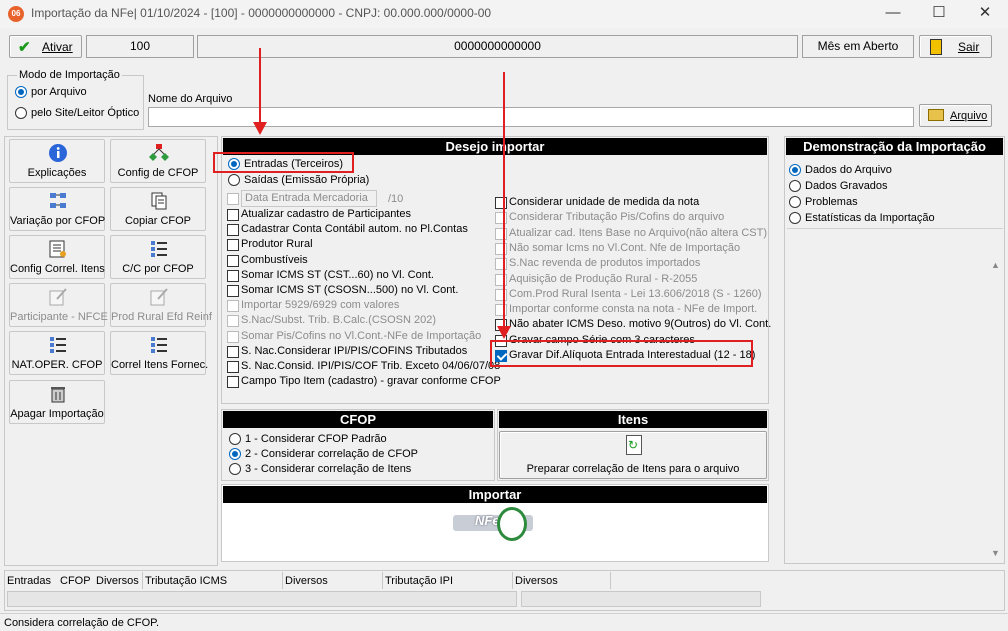 This screenshot has width=1008, height=631. I want to click on checkbox-label: Importar 5929/6929 com valores, so click(320, 305).